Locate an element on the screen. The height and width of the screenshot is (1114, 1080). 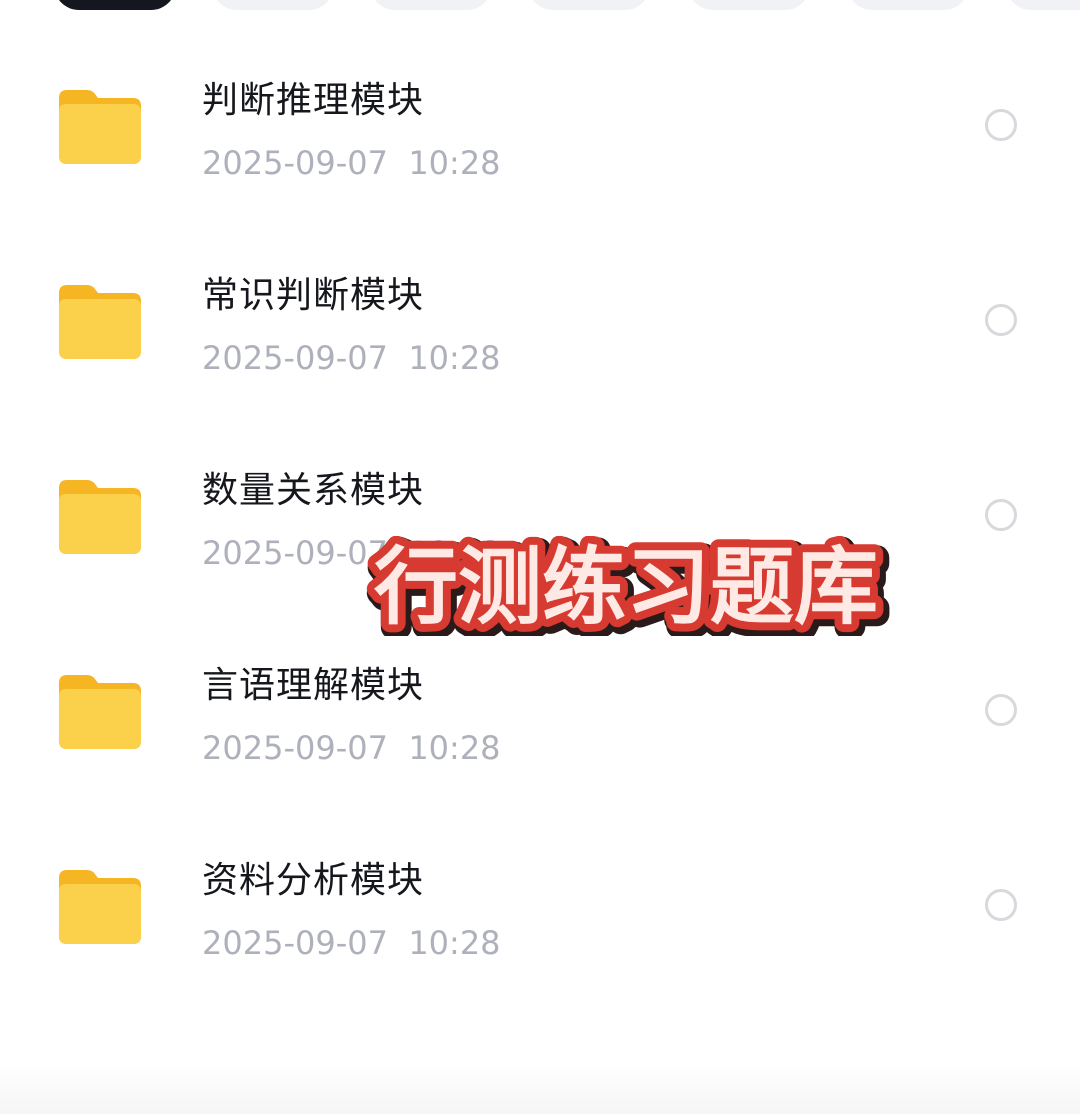
file-name: 数量关系模块 is located at coordinates (313, 490).